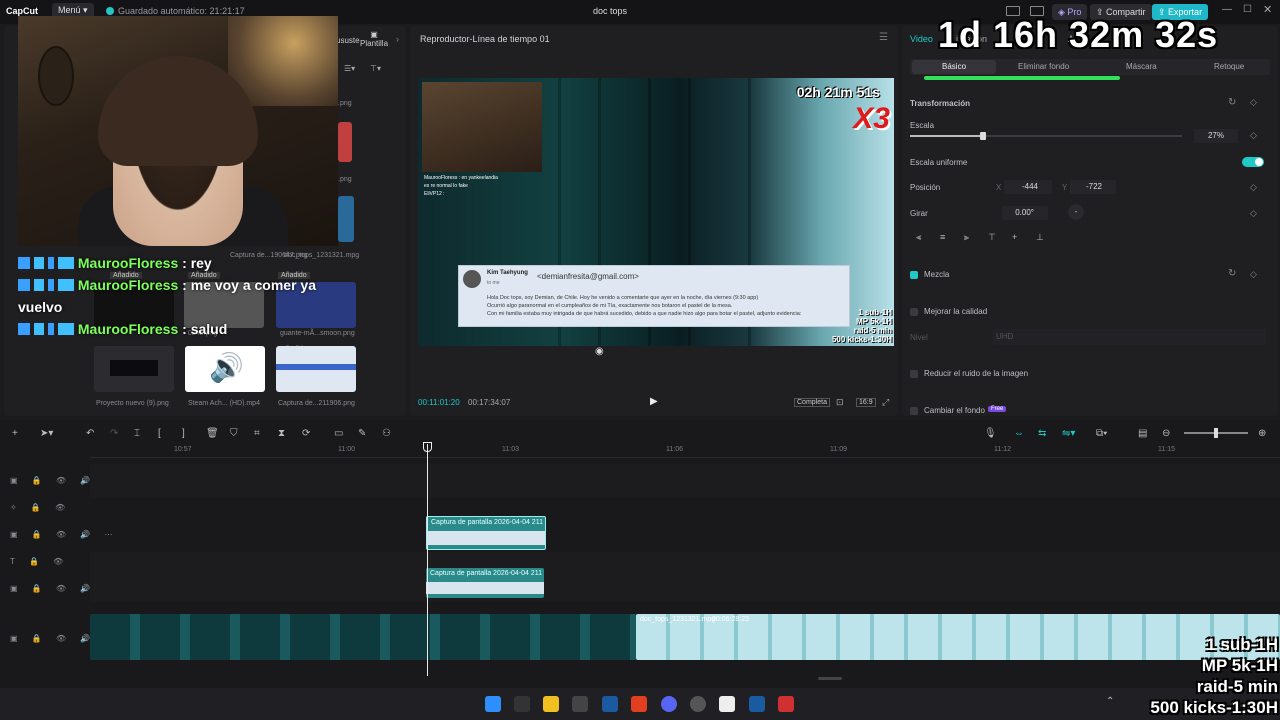 The height and width of the screenshot is (720, 1280). Describe the element at coordinates (976, 373) in the screenshot. I see `denoise-label: Reducir el ruido de la imagen` at that location.